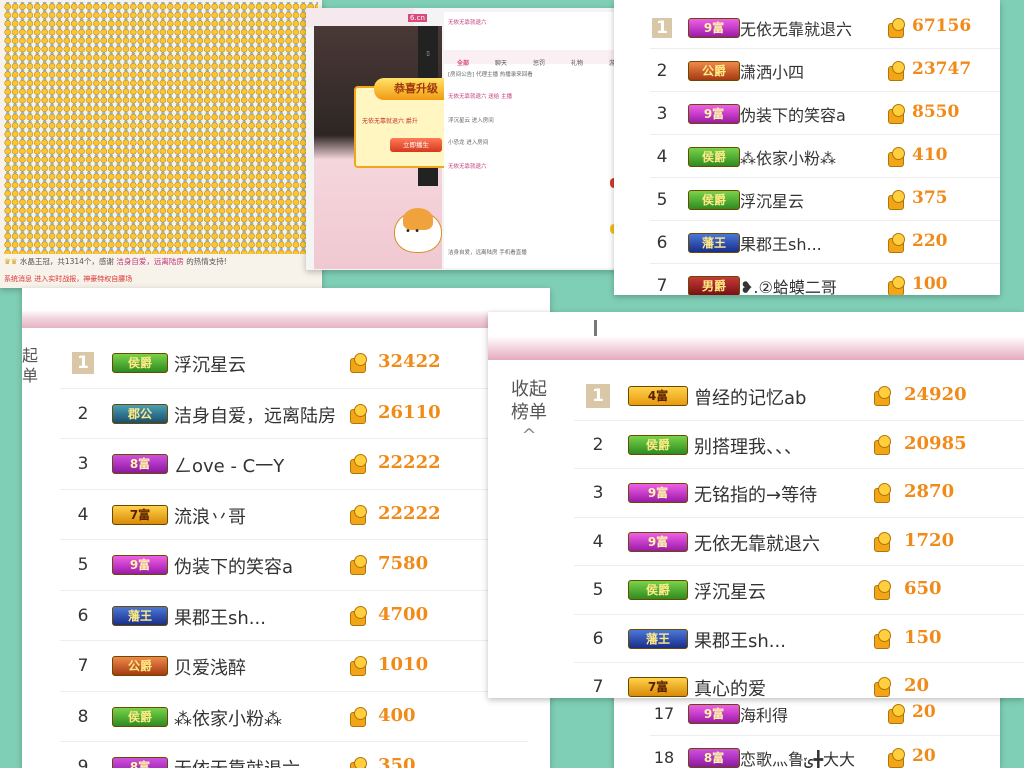 Image resolution: width=1024 pixels, height=768 pixels. I want to click on contribution-value: 22222, so click(409, 463).